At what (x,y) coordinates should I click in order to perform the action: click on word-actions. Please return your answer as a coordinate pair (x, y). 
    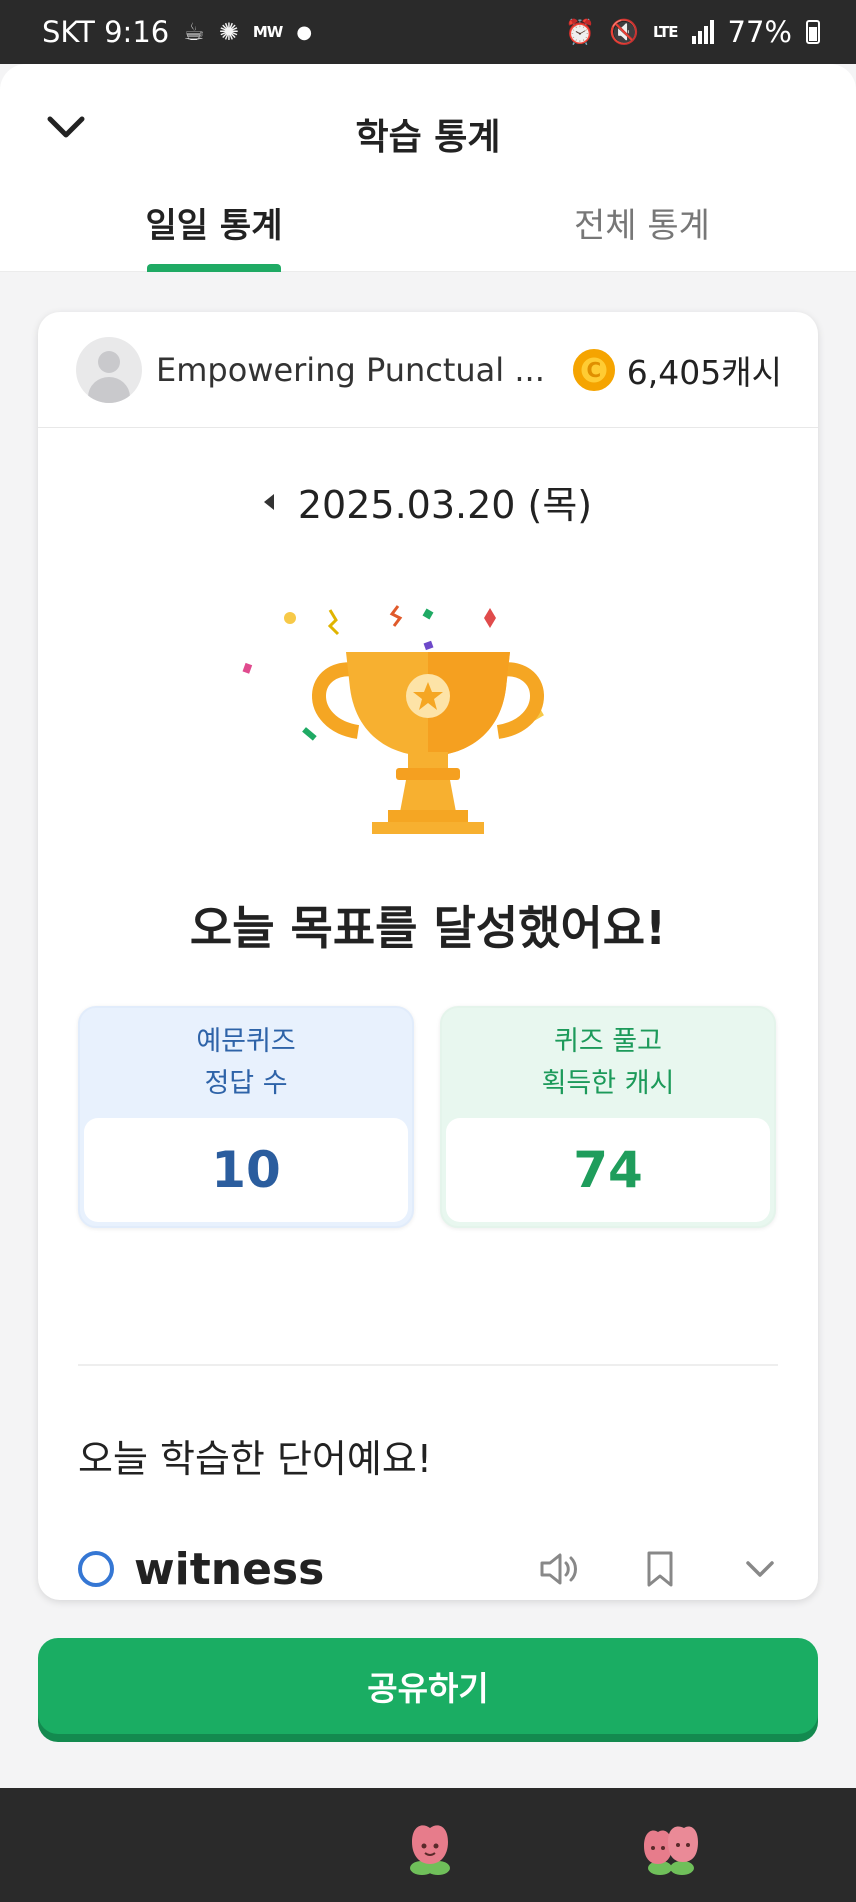
    Looking at the image, I should click on (660, 1569).